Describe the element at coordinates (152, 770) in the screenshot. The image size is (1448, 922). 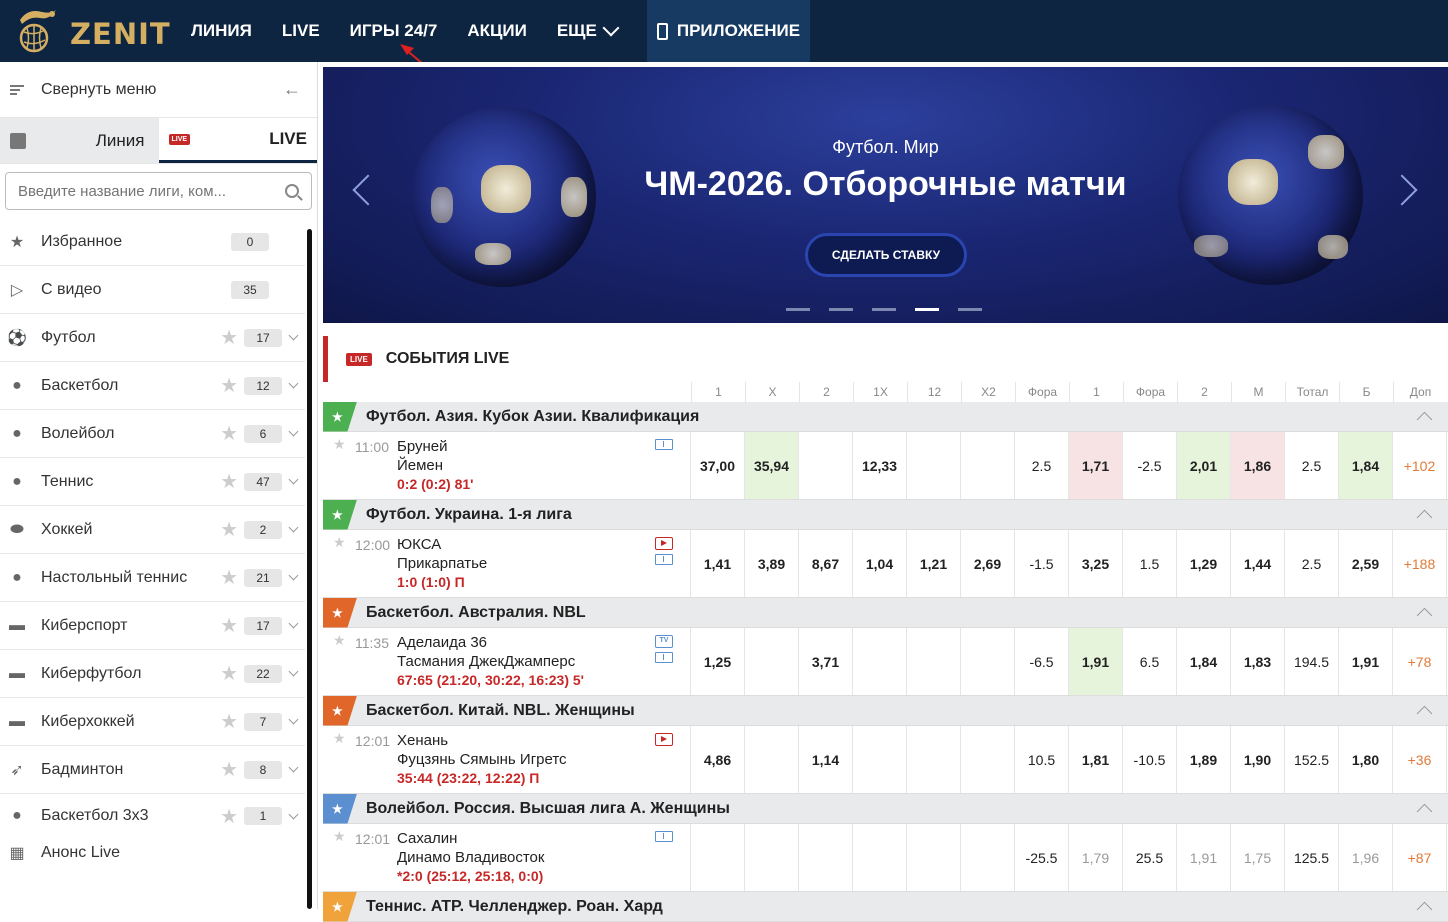
I see `sidebar-item-badminton: ➶ Бадминтон ★ 8` at that location.